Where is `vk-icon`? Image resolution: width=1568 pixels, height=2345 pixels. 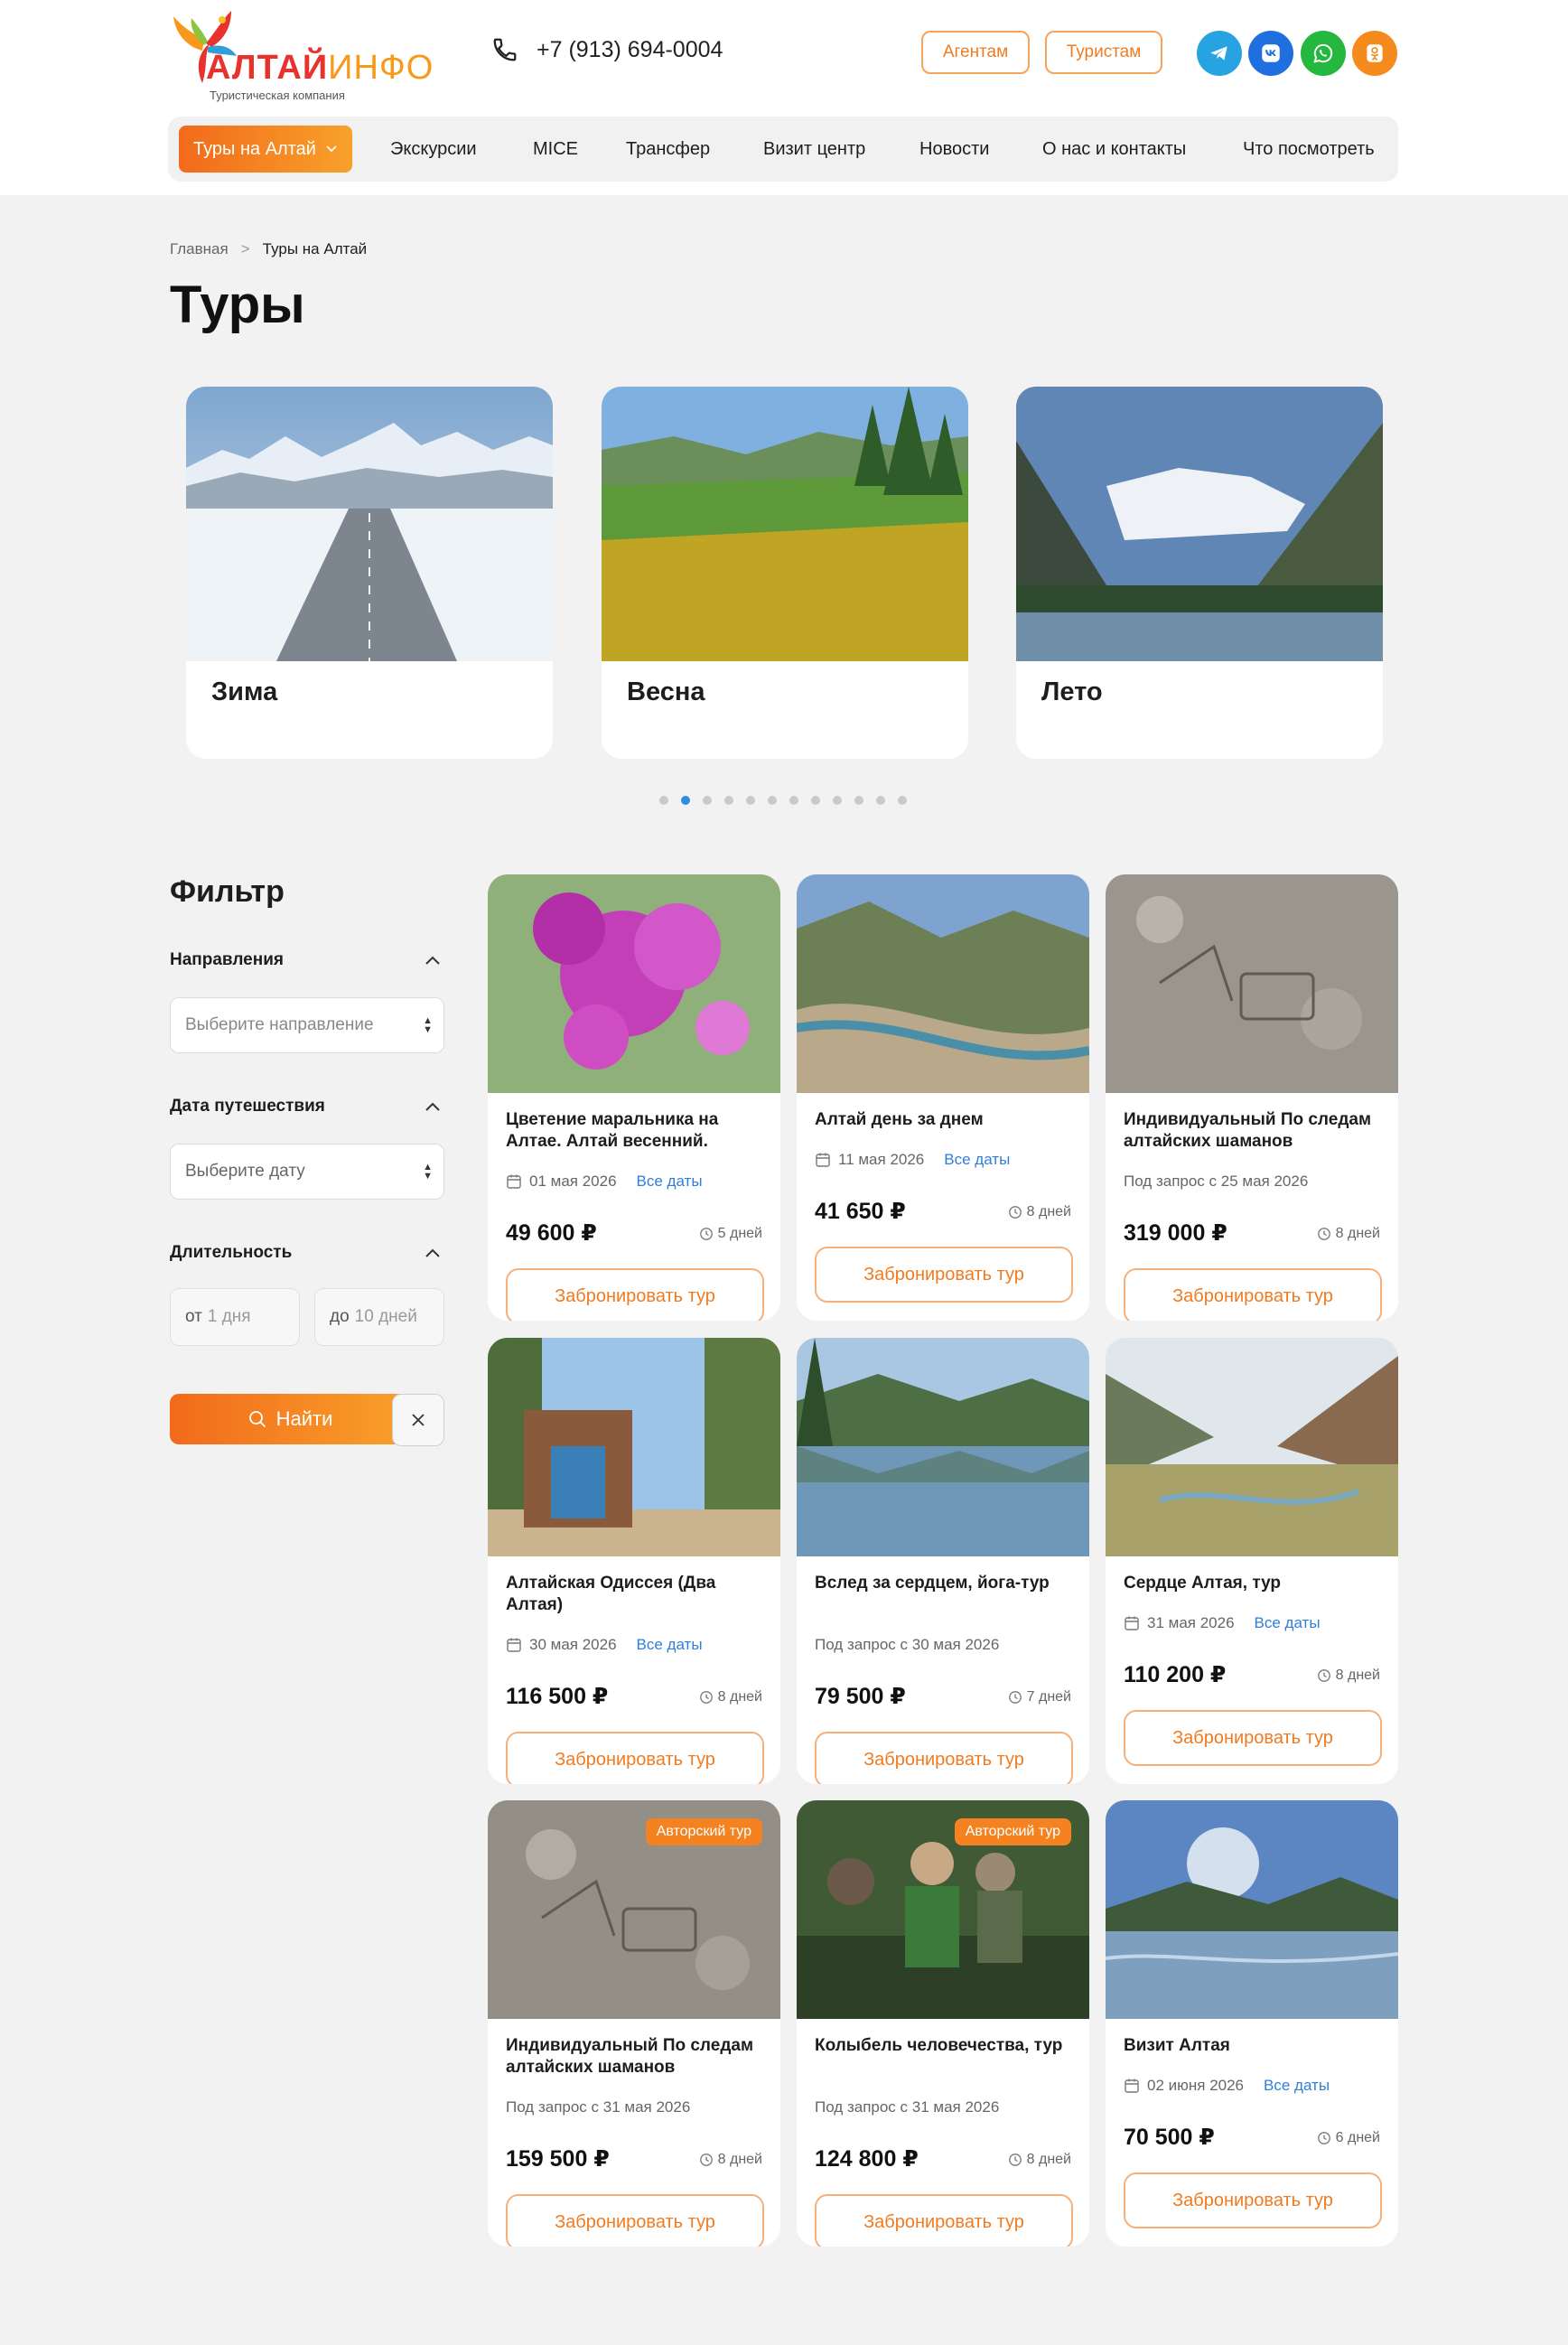
vk-icon is located at coordinates (1270, 53).